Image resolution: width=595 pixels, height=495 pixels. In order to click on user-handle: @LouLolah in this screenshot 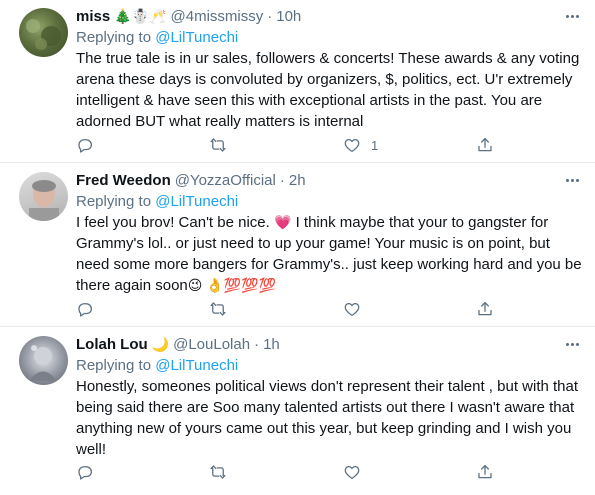, I will do `click(211, 344)`.